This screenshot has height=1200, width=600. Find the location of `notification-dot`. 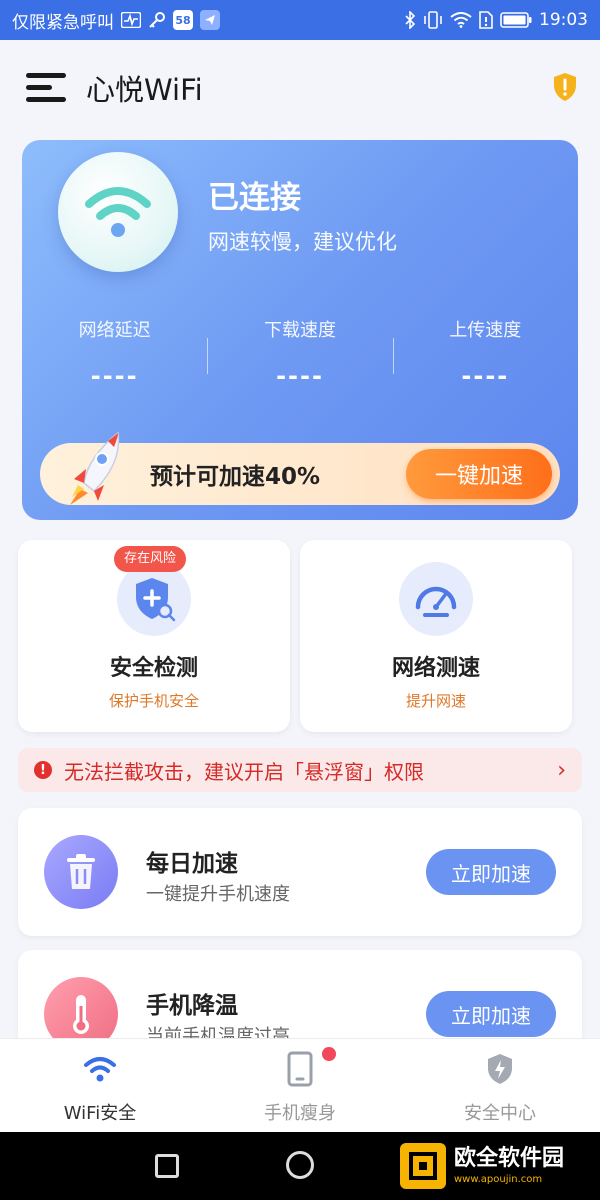

notification-dot is located at coordinates (329, 1054).